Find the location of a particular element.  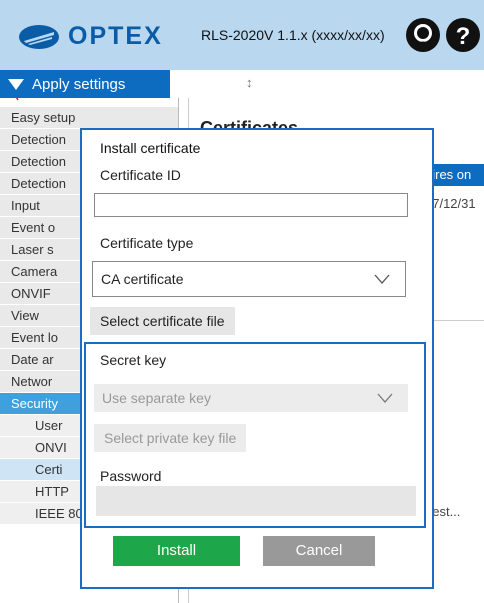

user-icon is located at coordinates (423, 35).